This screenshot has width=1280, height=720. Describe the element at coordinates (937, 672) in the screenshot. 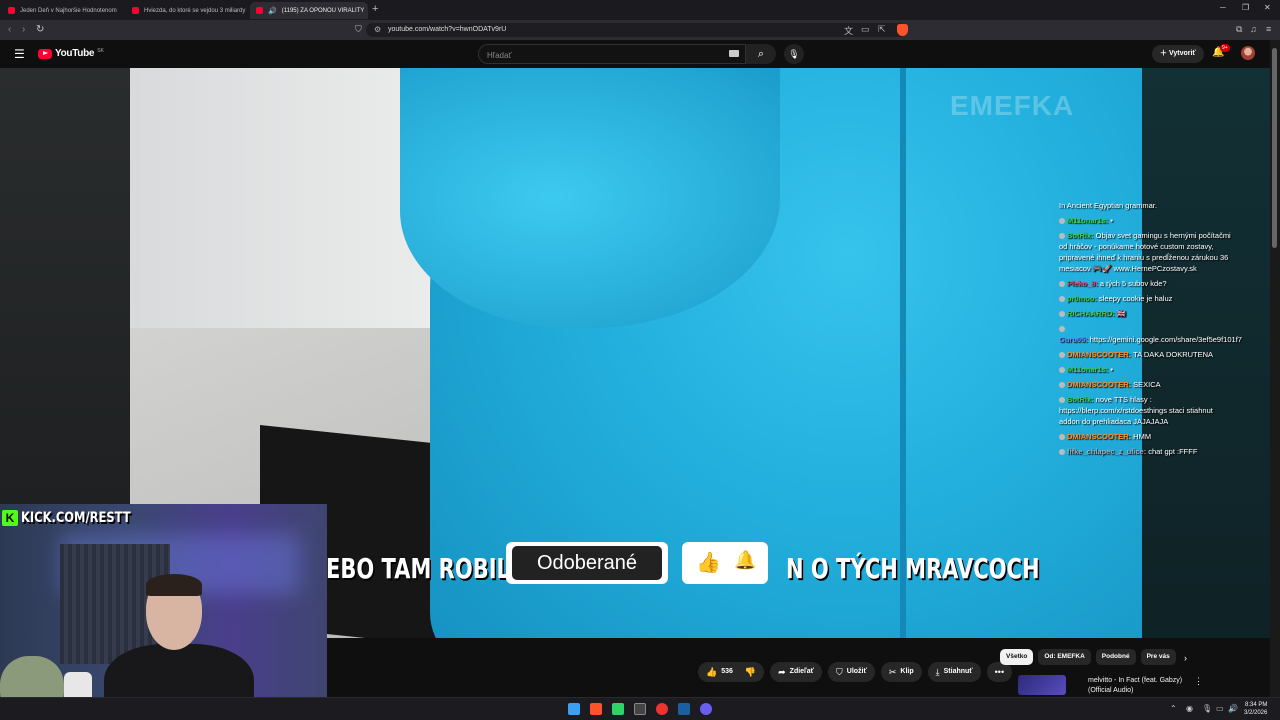

I see `download-icon: ⤓` at that location.